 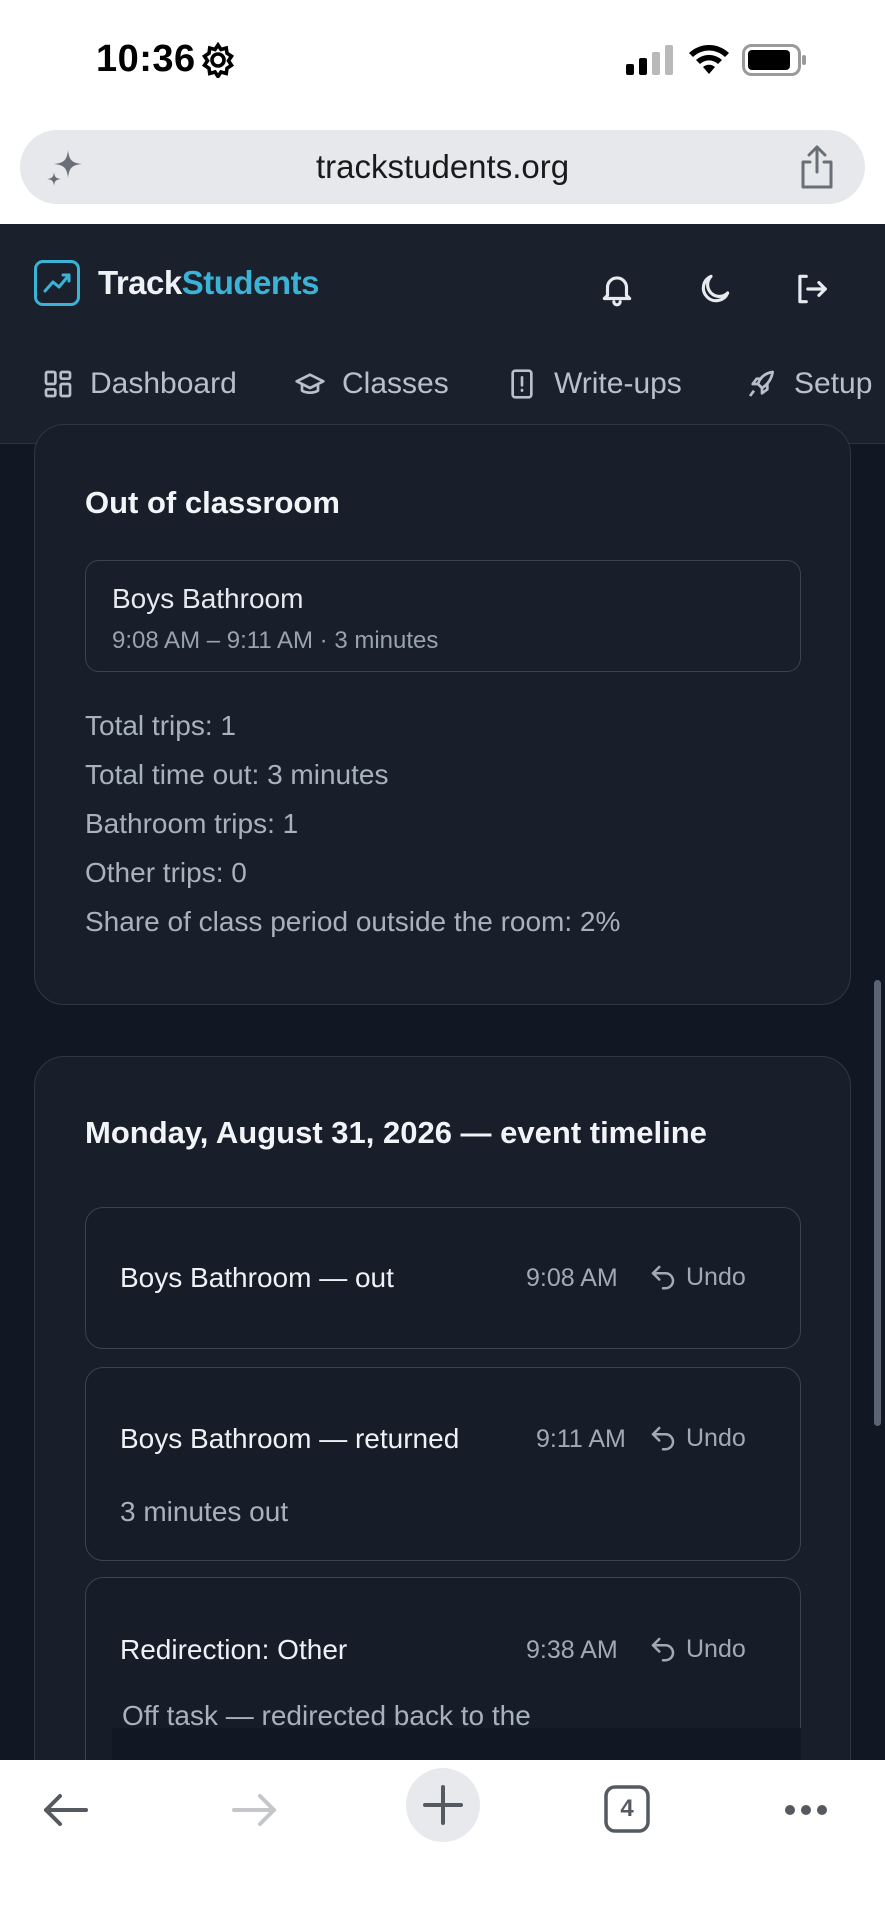 What do you see at coordinates (275, 640) in the screenshot?
I see `trip-time: 9:08 AM – 9:11 AM · 3 minutes` at bounding box center [275, 640].